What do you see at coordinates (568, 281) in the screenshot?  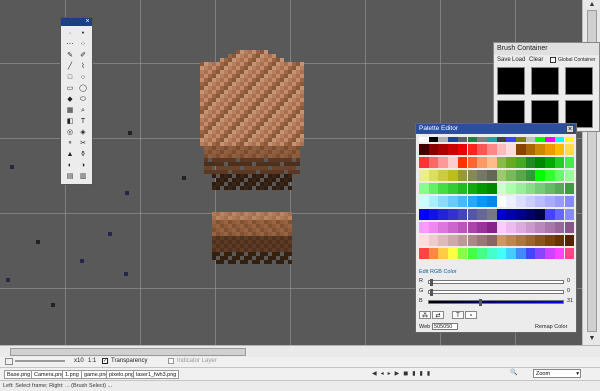 I see `red-value: 0` at bounding box center [568, 281].